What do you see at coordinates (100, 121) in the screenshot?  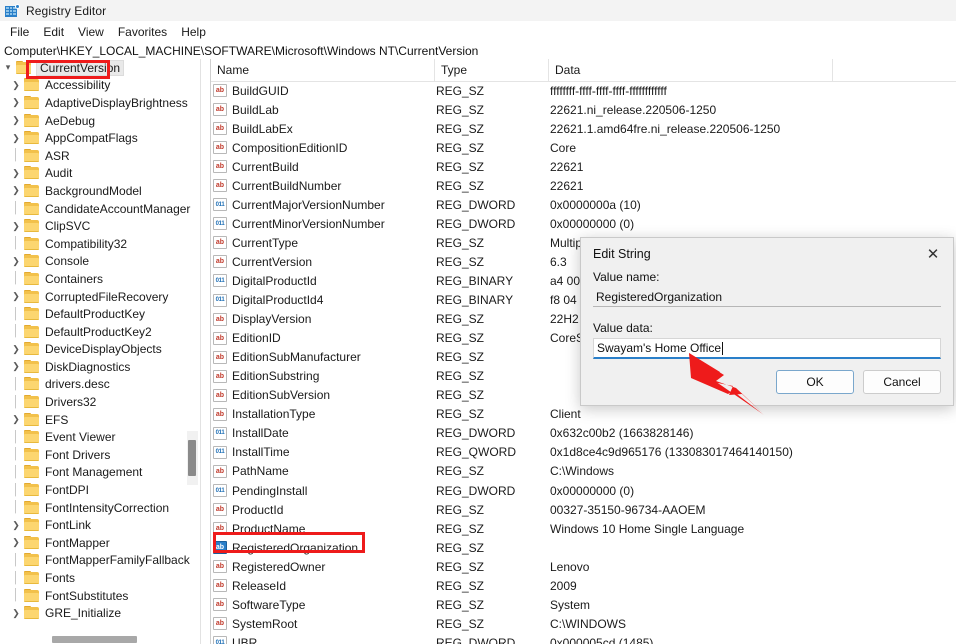 I see `tree-item-aedebug: ❯ AeDebug` at bounding box center [100, 121].